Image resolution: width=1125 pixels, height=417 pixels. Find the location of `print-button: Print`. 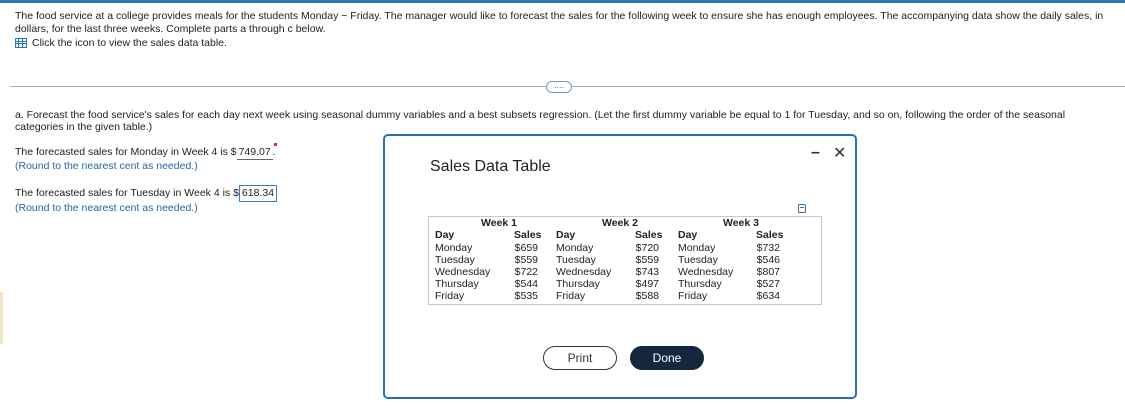

print-button: Print is located at coordinates (580, 358).